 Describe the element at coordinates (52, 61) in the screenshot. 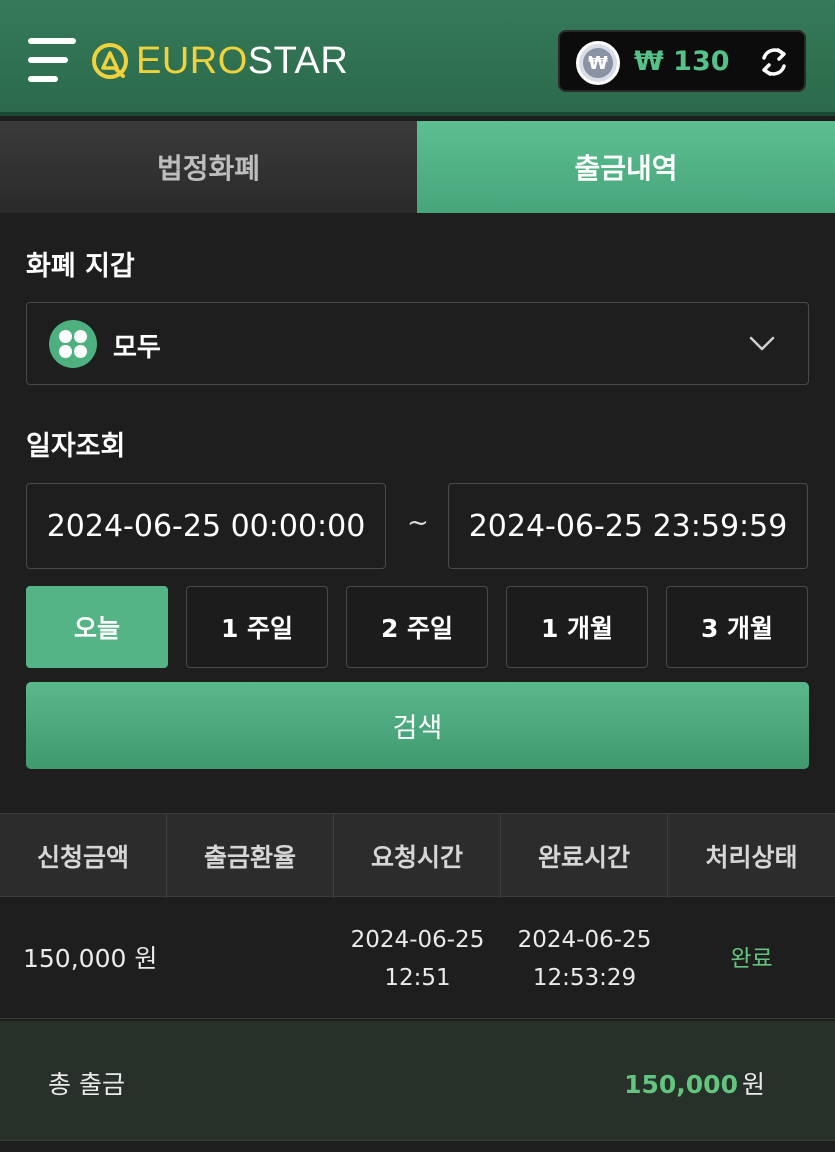

I see `menu-icon` at that location.